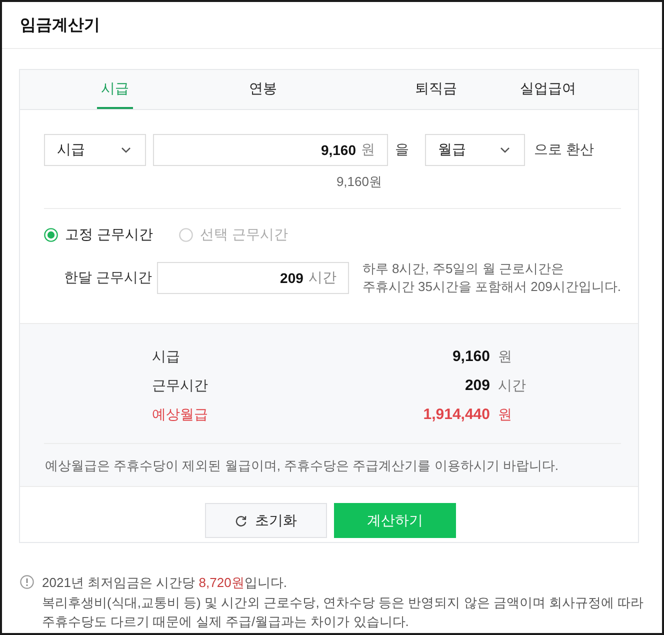 The image size is (664, 635). What do you see at coordinates (564, 150) in the screenshot?
I see `convert-label: 으로 환산` at bounding box center [564, 150].